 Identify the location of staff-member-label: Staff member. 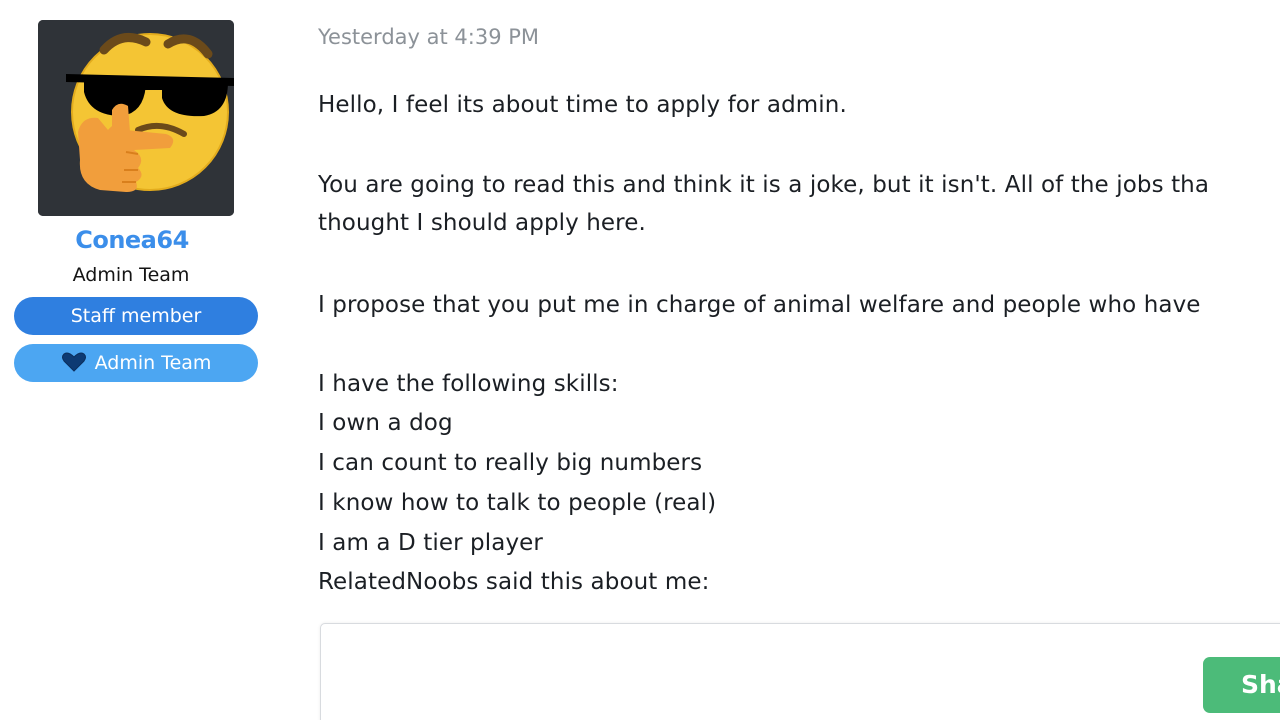
(136, 316).